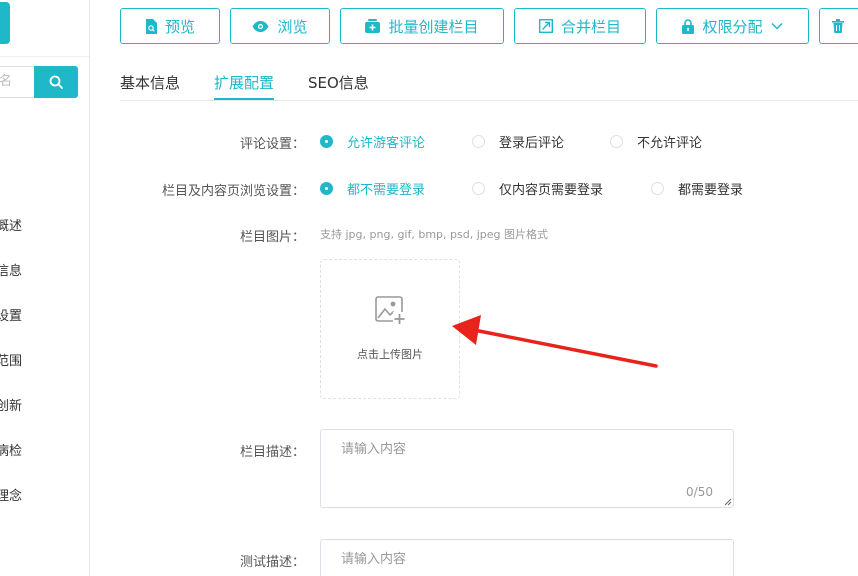  Describe the element at coordinates (272, 144) in the screenshot. I see `comment-setting-label: 评论设置：` at that location.